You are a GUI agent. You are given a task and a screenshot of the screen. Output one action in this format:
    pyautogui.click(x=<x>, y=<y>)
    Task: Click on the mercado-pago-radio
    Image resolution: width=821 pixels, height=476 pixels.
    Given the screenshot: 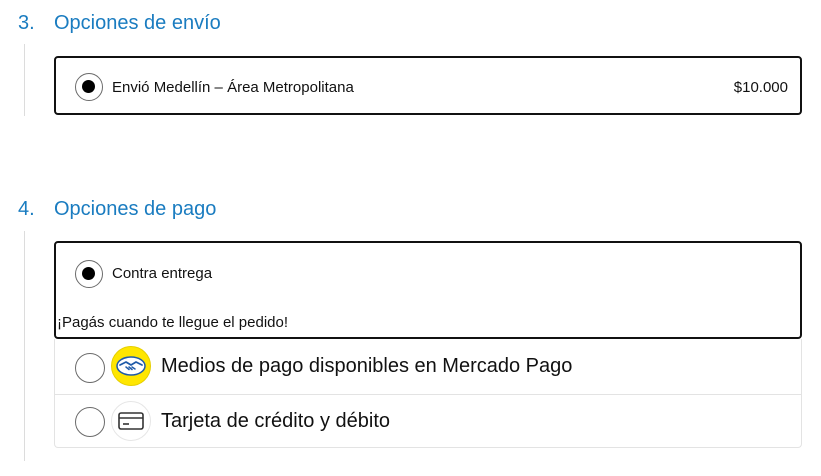 What is the action you would take?
    pyautogui.click(x=90, y=368)
    